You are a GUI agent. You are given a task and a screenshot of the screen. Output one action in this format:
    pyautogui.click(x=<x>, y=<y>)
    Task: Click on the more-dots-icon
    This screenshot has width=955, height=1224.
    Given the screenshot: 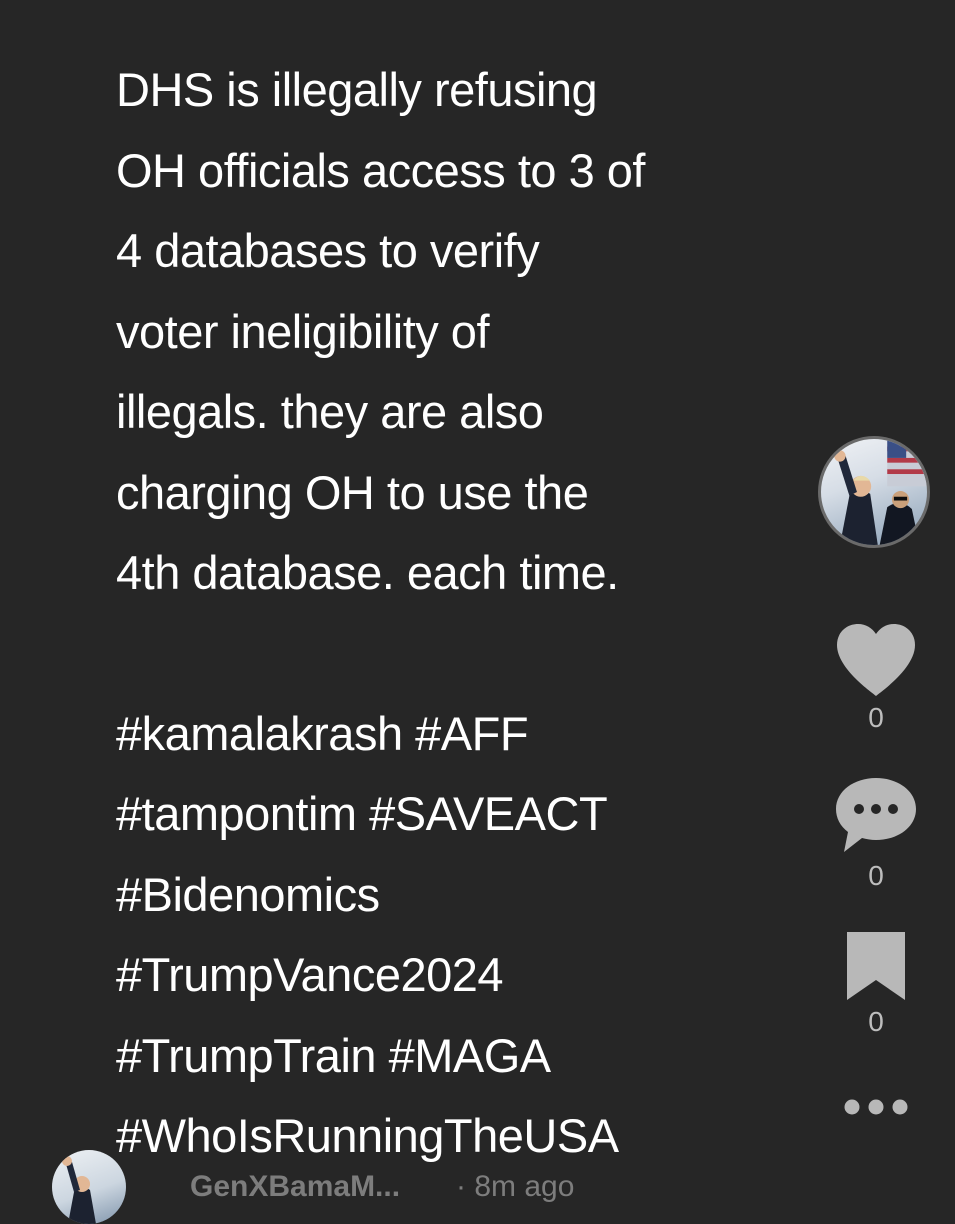 What is the action you would take?
    pyautogui.click(x=876, y=1107)
    